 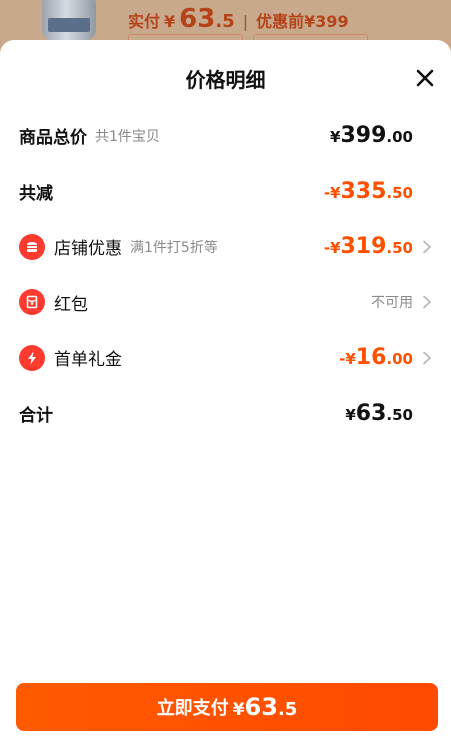 I want to click on pay-now-amount: ¥ 63 .5, so click(x=263, y=707).